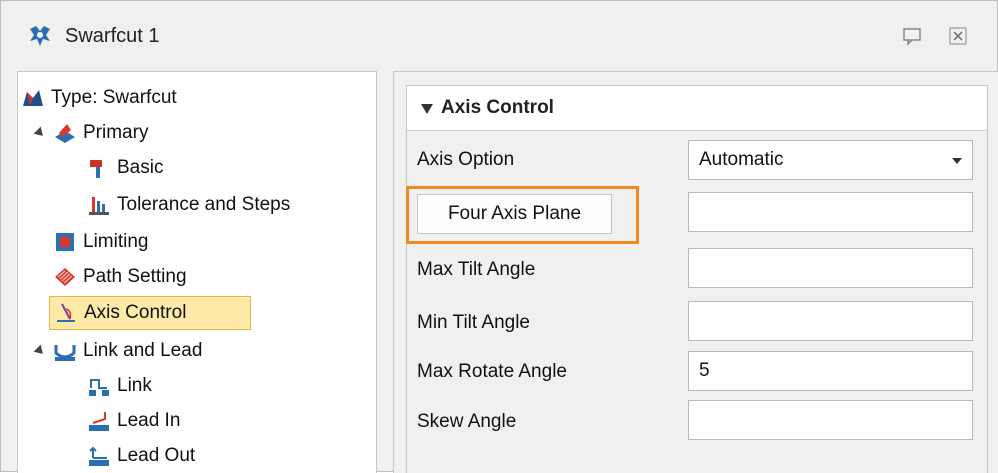  What do you see at coordinates (473, 322) in the screenshot?
I see `min-tilt-angle-label: Min Tilt Angle` at bounding box center [473, 322].